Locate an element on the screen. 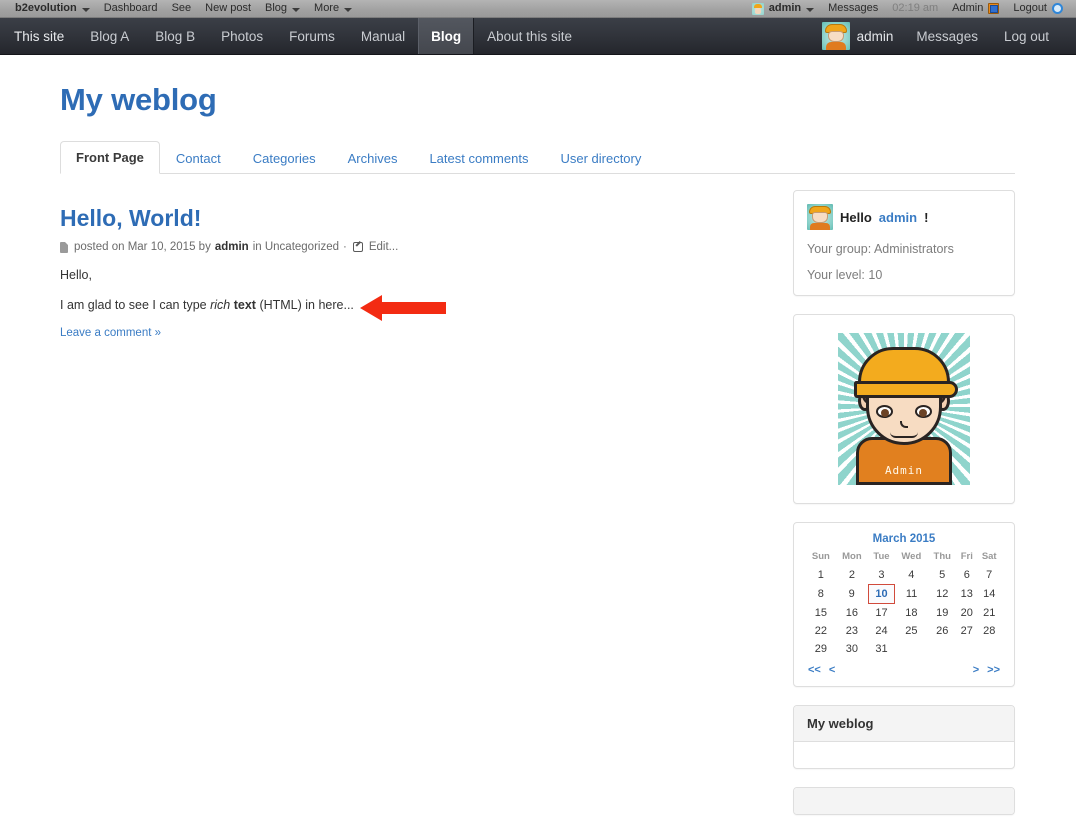  evobar-user-label: admin is located at coordinates (785, 8).